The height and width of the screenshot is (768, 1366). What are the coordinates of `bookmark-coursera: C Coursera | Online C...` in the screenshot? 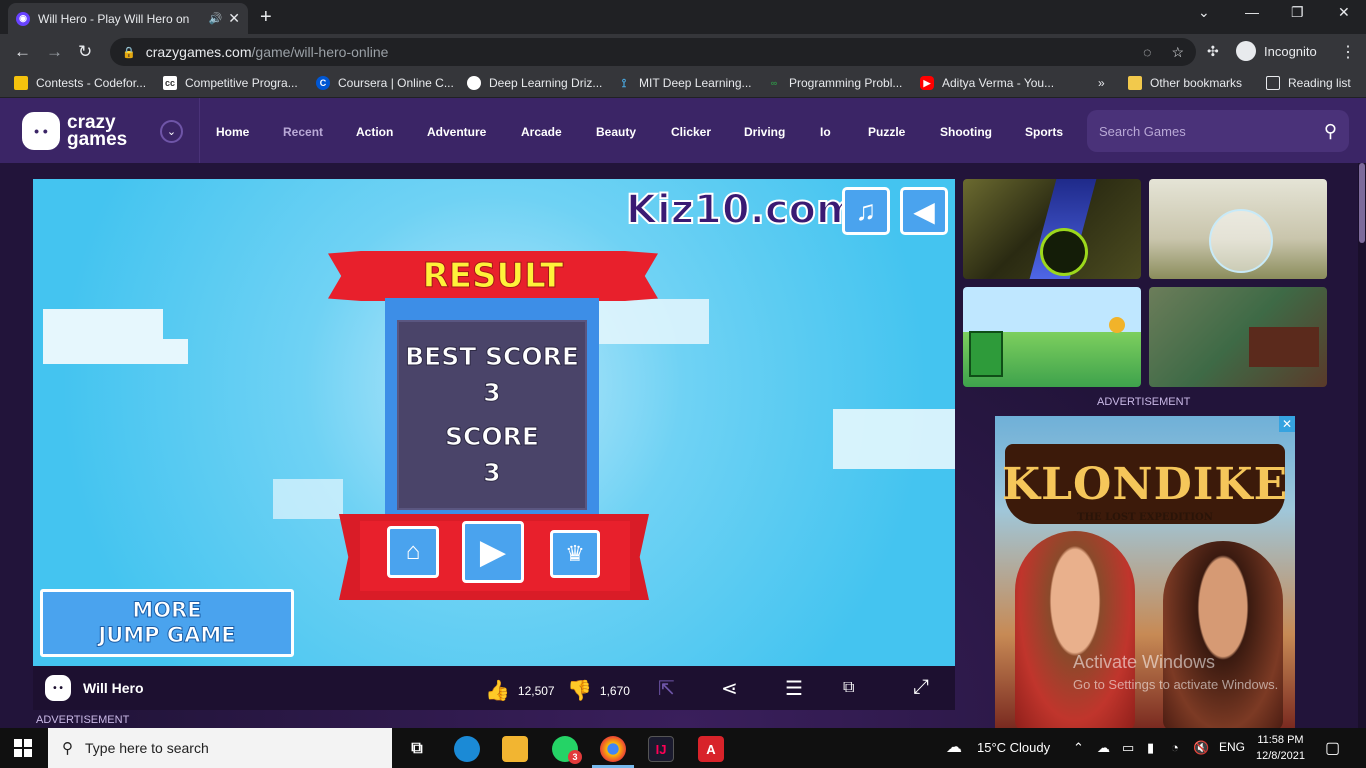 It's located at (385, 83).